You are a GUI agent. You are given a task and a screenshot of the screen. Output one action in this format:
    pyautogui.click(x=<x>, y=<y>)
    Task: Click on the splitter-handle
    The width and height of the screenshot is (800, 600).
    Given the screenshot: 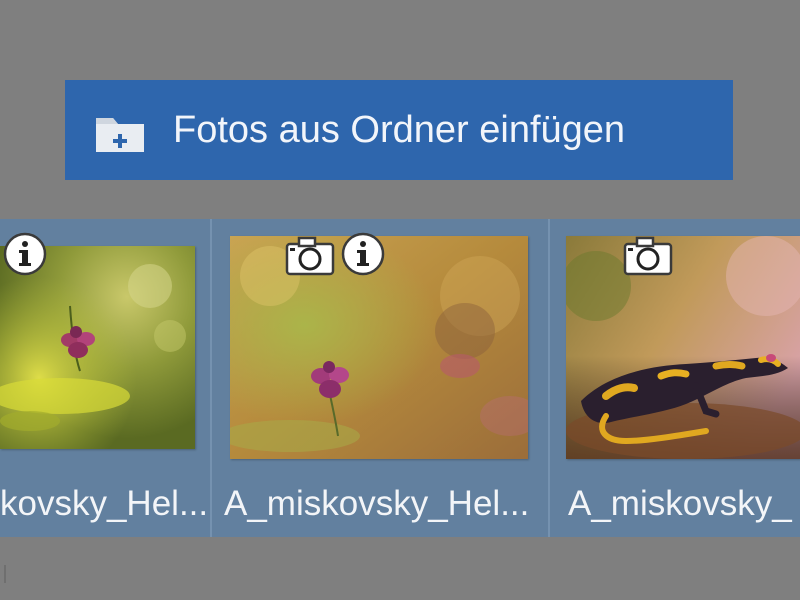 What is the action you would take?
    pyautogui.click(x=5, y=574)
    